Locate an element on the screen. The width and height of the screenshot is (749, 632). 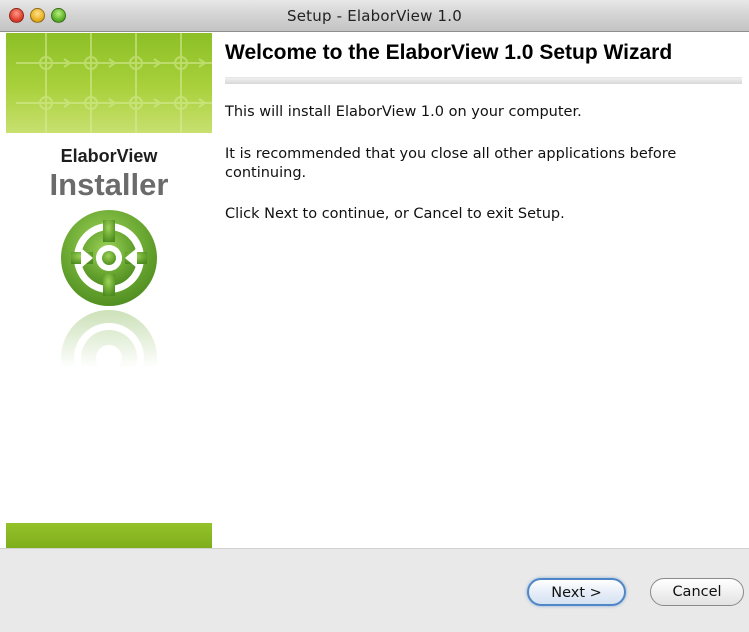
brand-subtitle: Installer is located at coordinates (109, 184).